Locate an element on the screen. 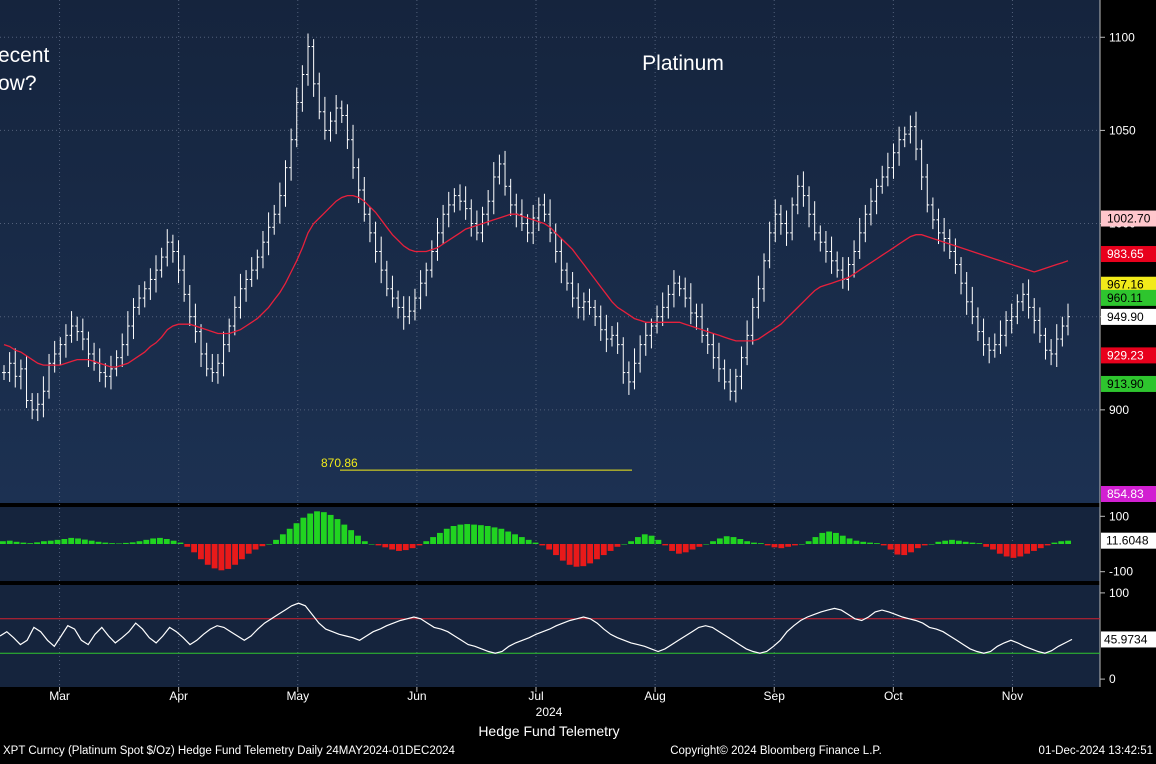 The width and height of the screenshot is (1156, 764). month-label: Sep is located at coordinates (775, 696).